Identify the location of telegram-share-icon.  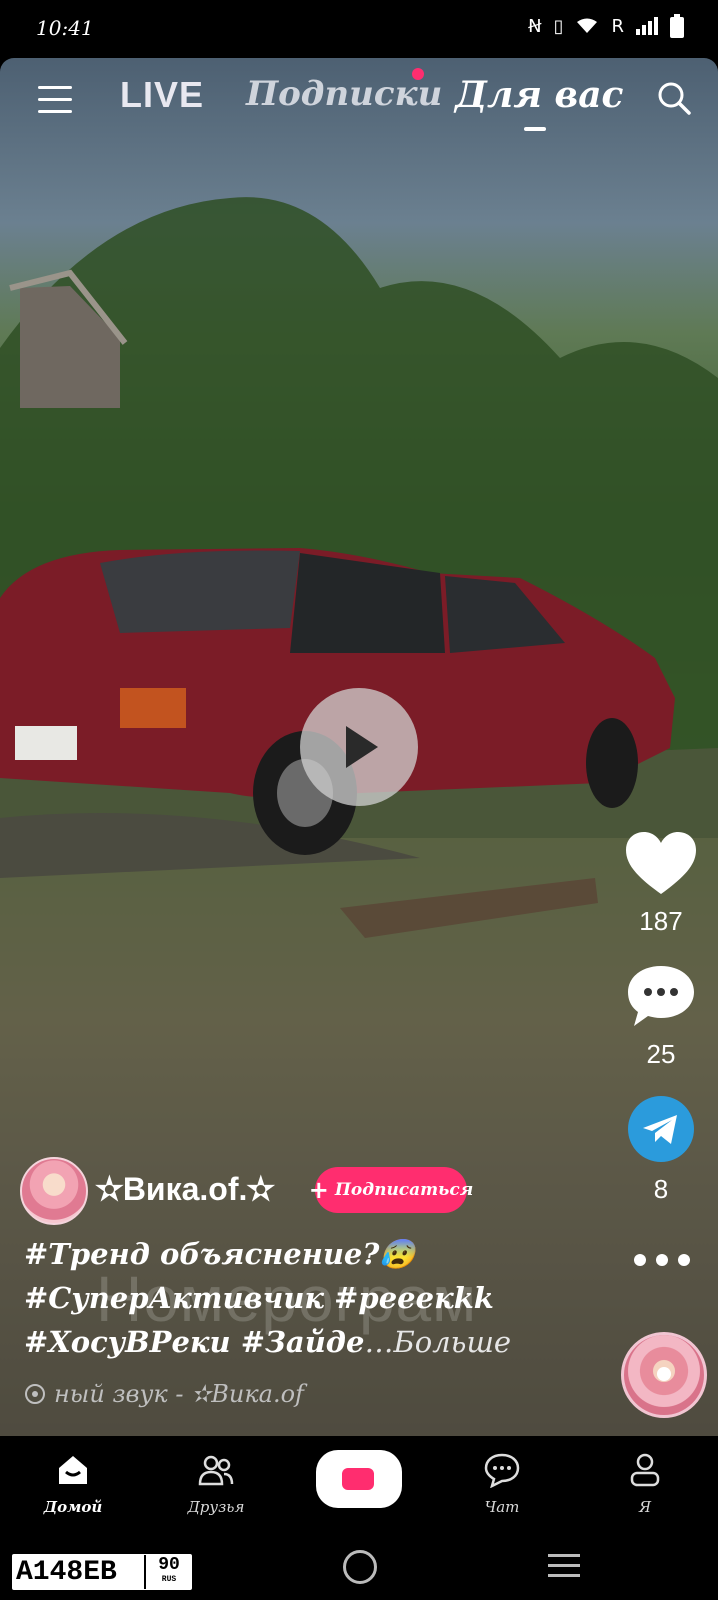
(661, 1129).